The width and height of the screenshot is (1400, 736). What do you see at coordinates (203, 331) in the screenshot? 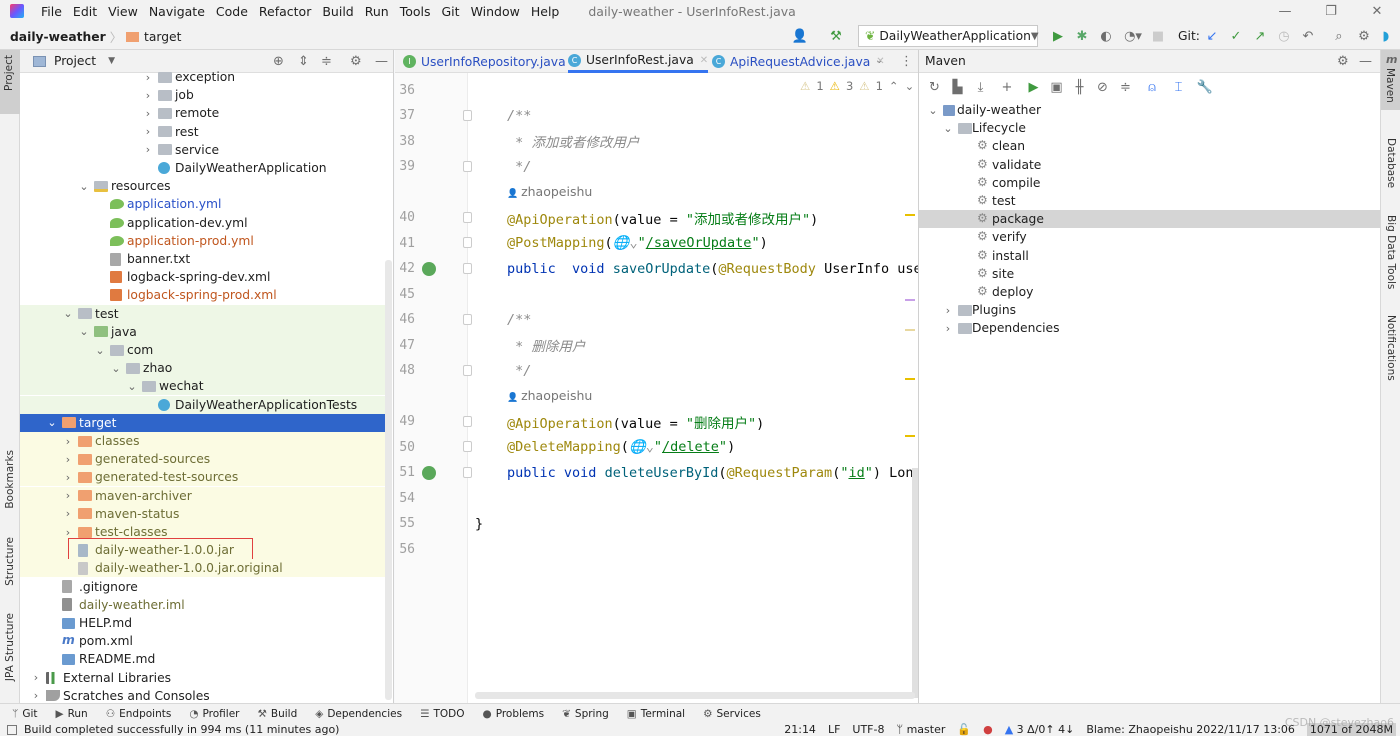
I see `tree-item: ⌄ java` at bounding box center [203, 331].